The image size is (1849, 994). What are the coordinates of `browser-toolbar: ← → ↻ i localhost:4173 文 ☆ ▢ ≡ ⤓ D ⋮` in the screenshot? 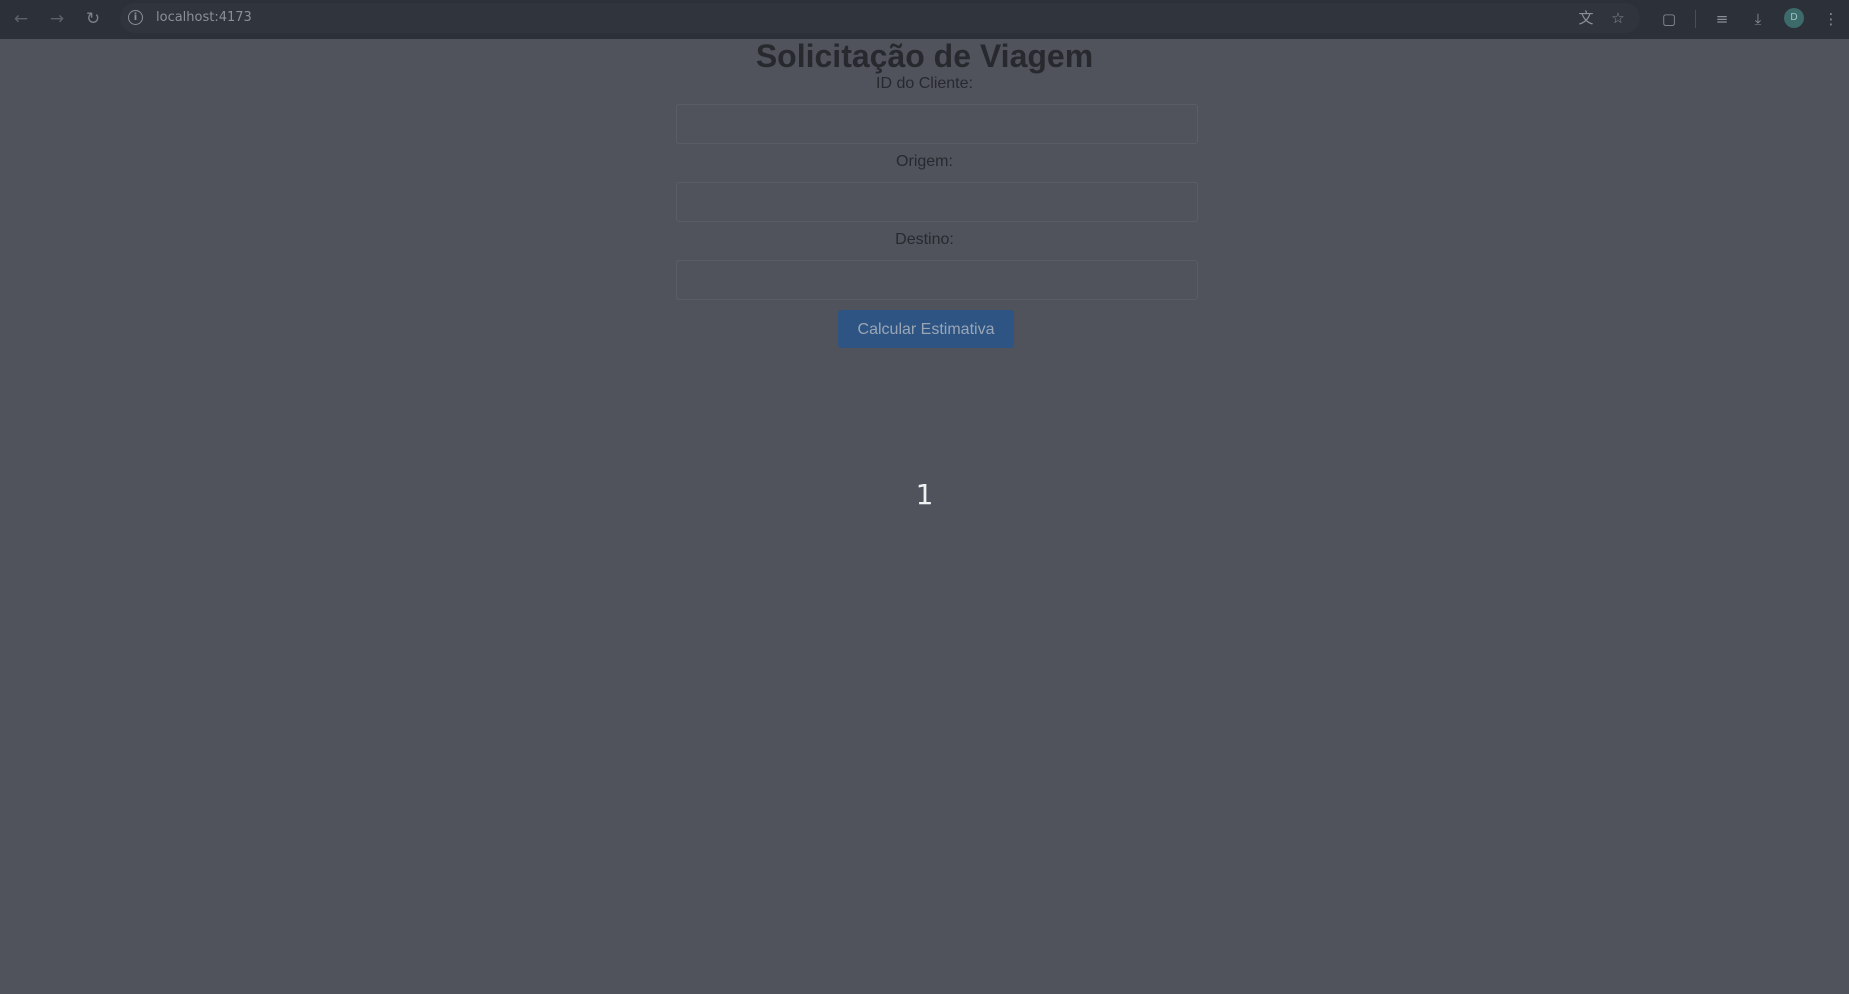 It's located at (924, 19).